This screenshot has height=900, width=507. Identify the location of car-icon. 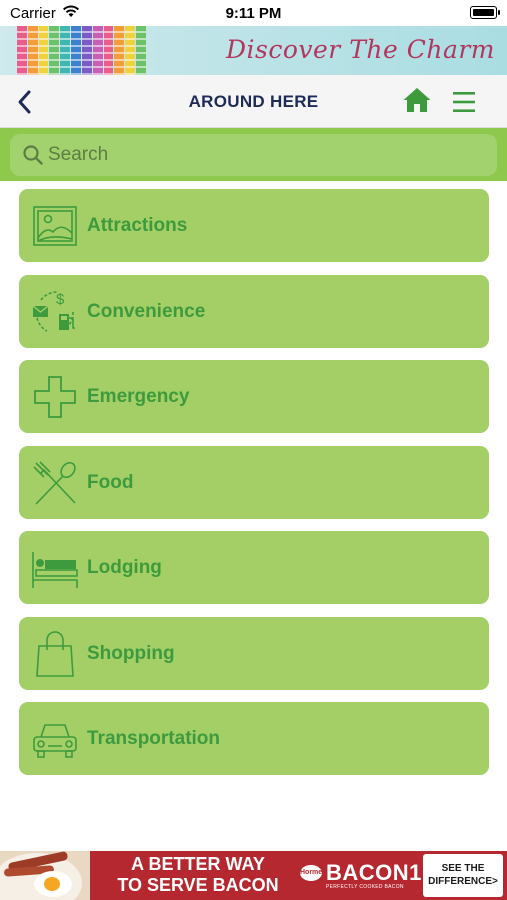
(55, 741).